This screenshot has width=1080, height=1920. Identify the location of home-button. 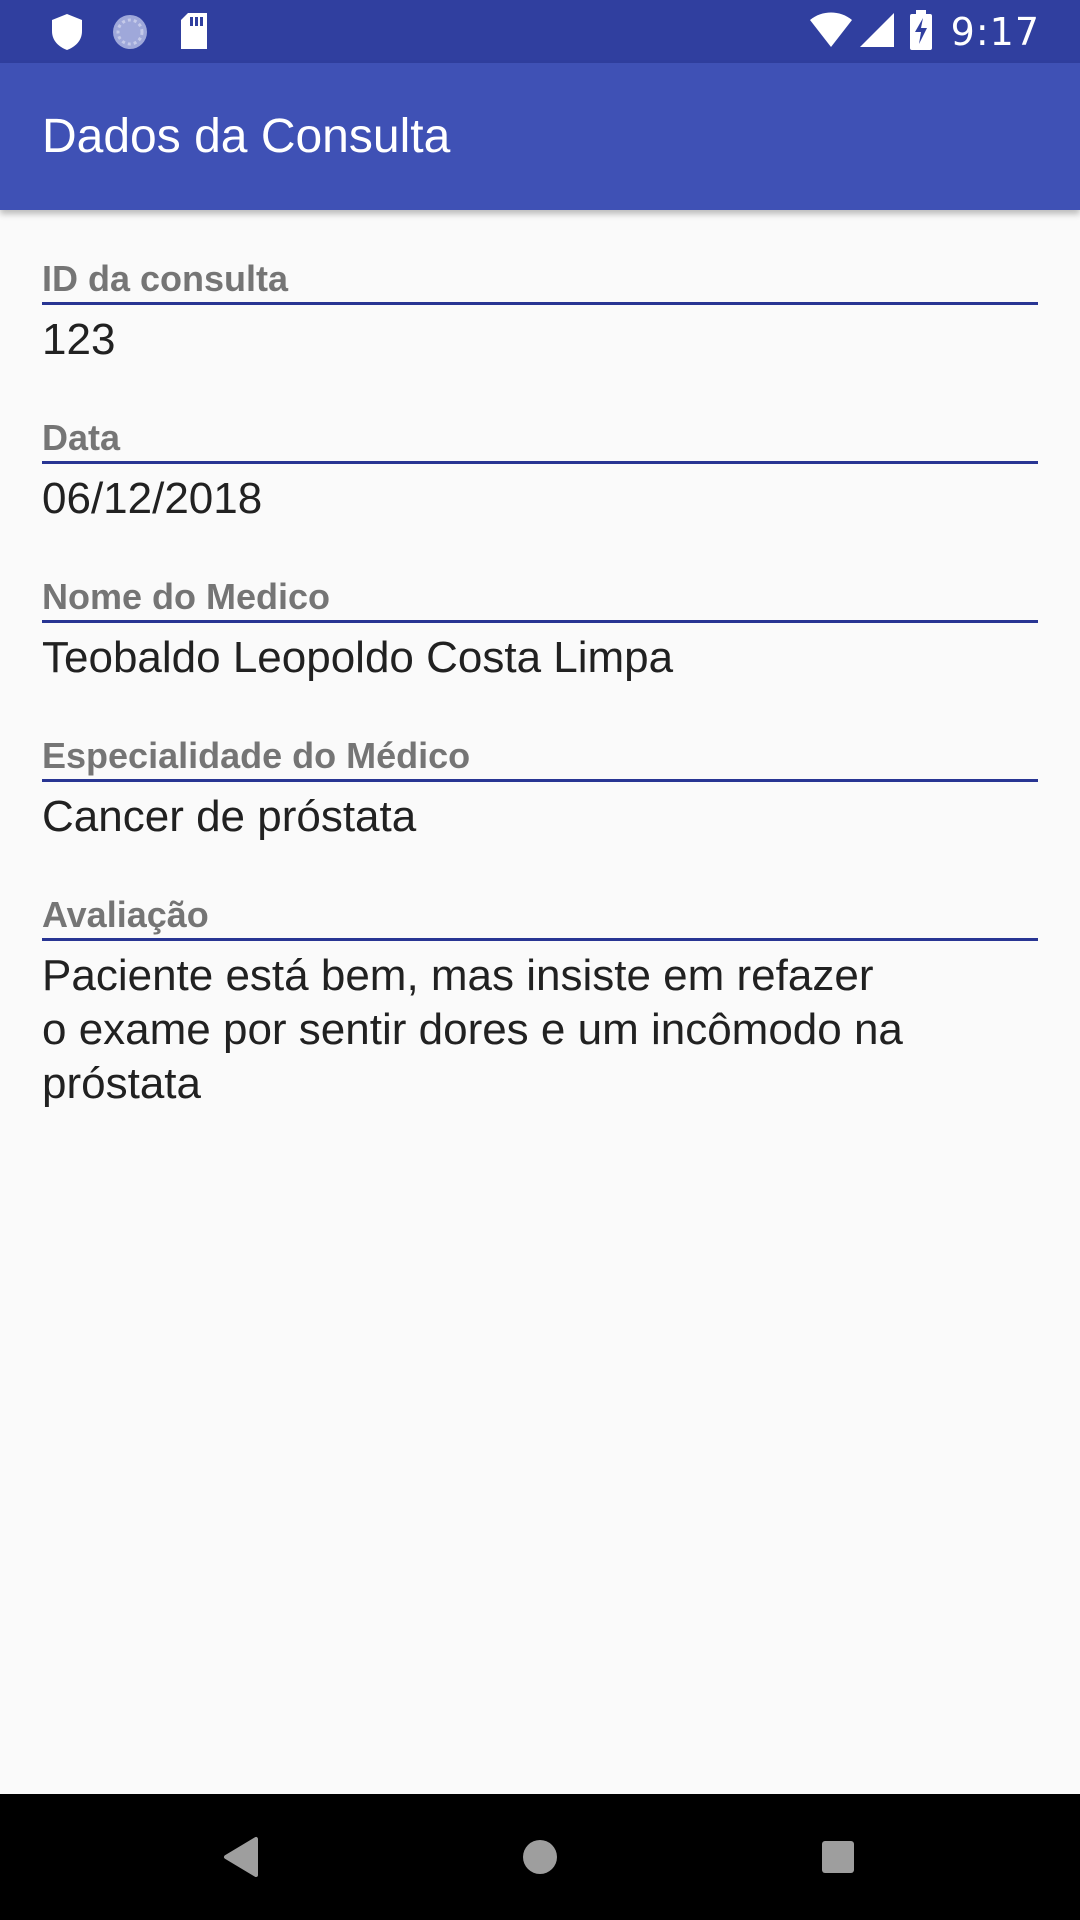
(540, 1857).